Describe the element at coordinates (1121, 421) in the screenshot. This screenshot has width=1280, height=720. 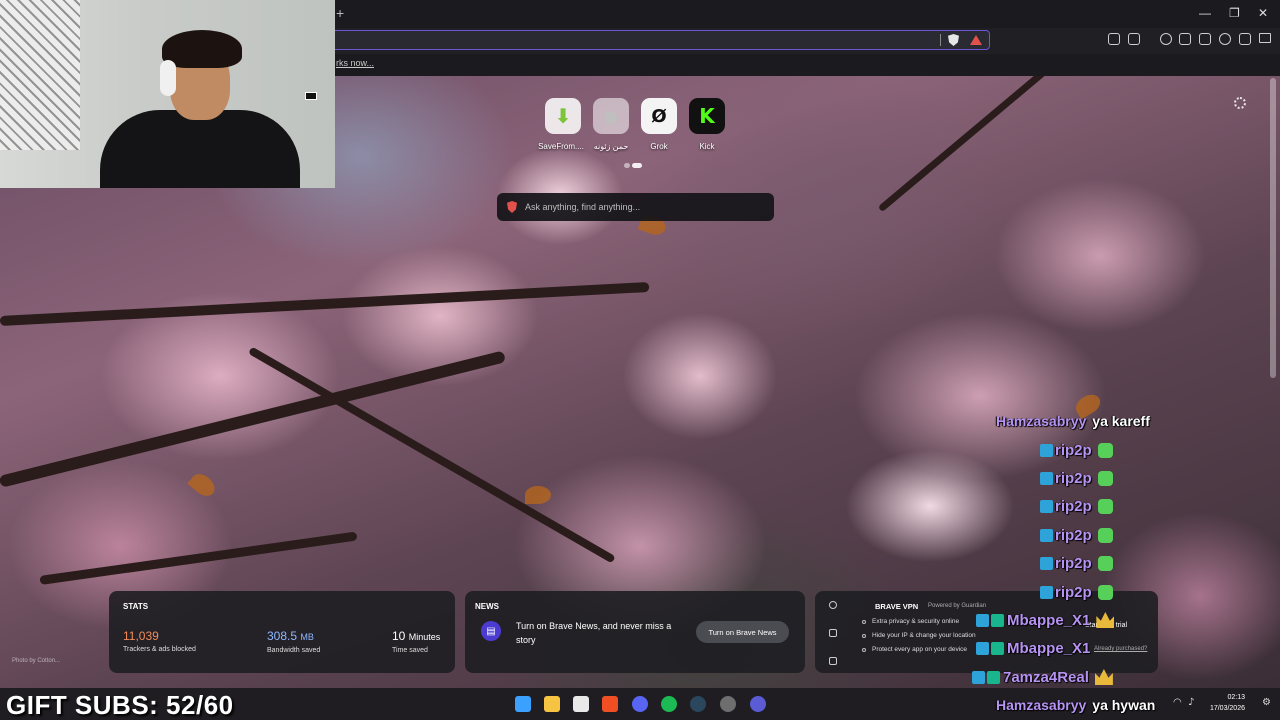
I see `chat-text: ya kareff` at that location.